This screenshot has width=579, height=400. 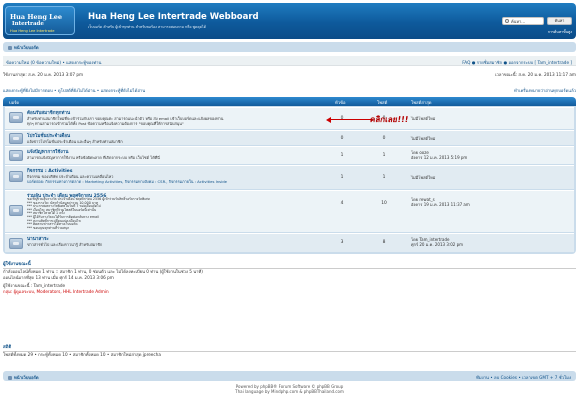 What do you see at coordinates (560, 32) in the screenshot?
I see `advanced-search-link: การค้นหาขั้นสูง` at bounding box center [560, 32].